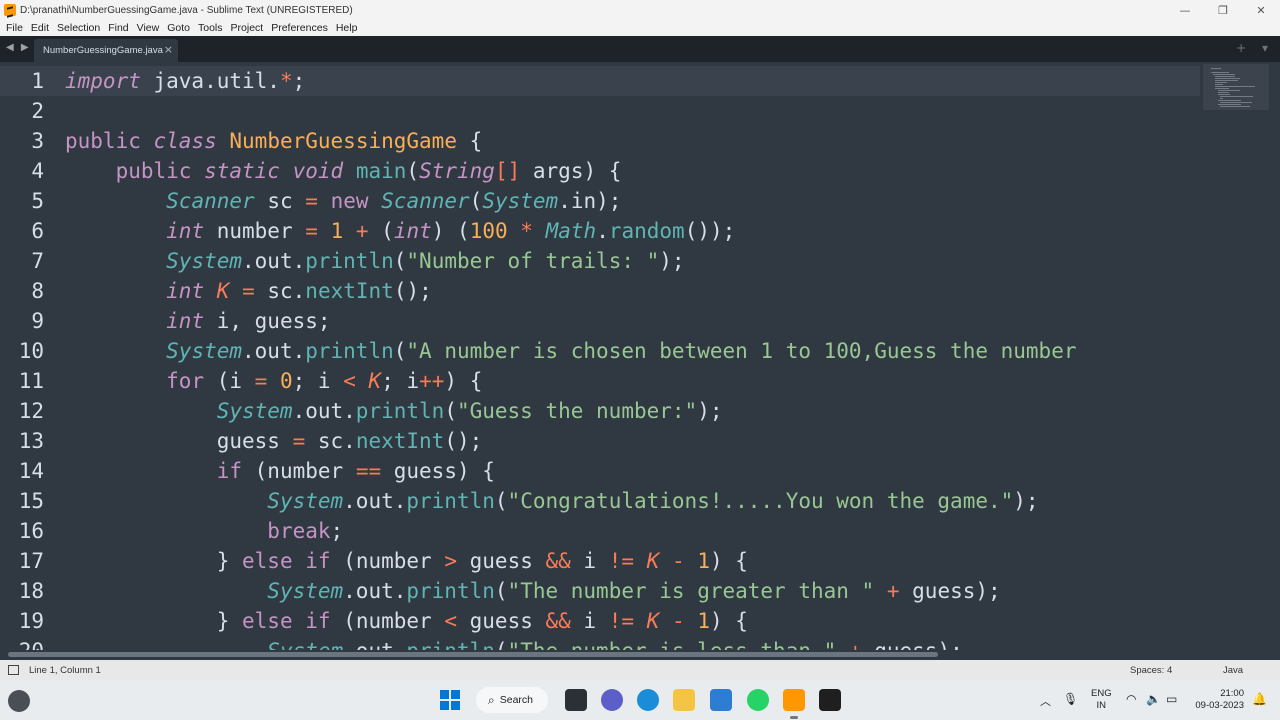  What do you see at coordinates (450, 700) in the screenshot?
I see `windows-start-icon` at bounding box center [450, 700].